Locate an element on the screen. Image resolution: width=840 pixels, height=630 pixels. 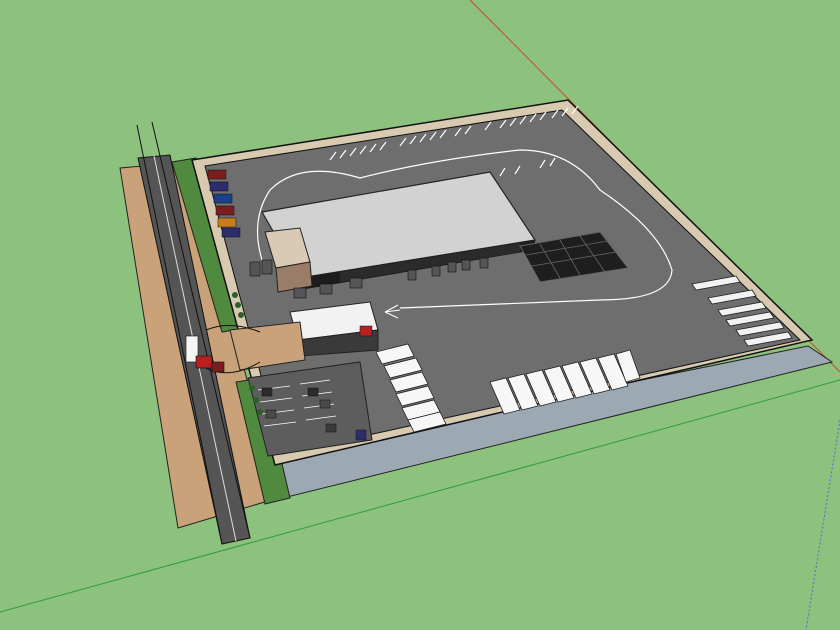
car-park-southwest is located at coordinates (310, 409).